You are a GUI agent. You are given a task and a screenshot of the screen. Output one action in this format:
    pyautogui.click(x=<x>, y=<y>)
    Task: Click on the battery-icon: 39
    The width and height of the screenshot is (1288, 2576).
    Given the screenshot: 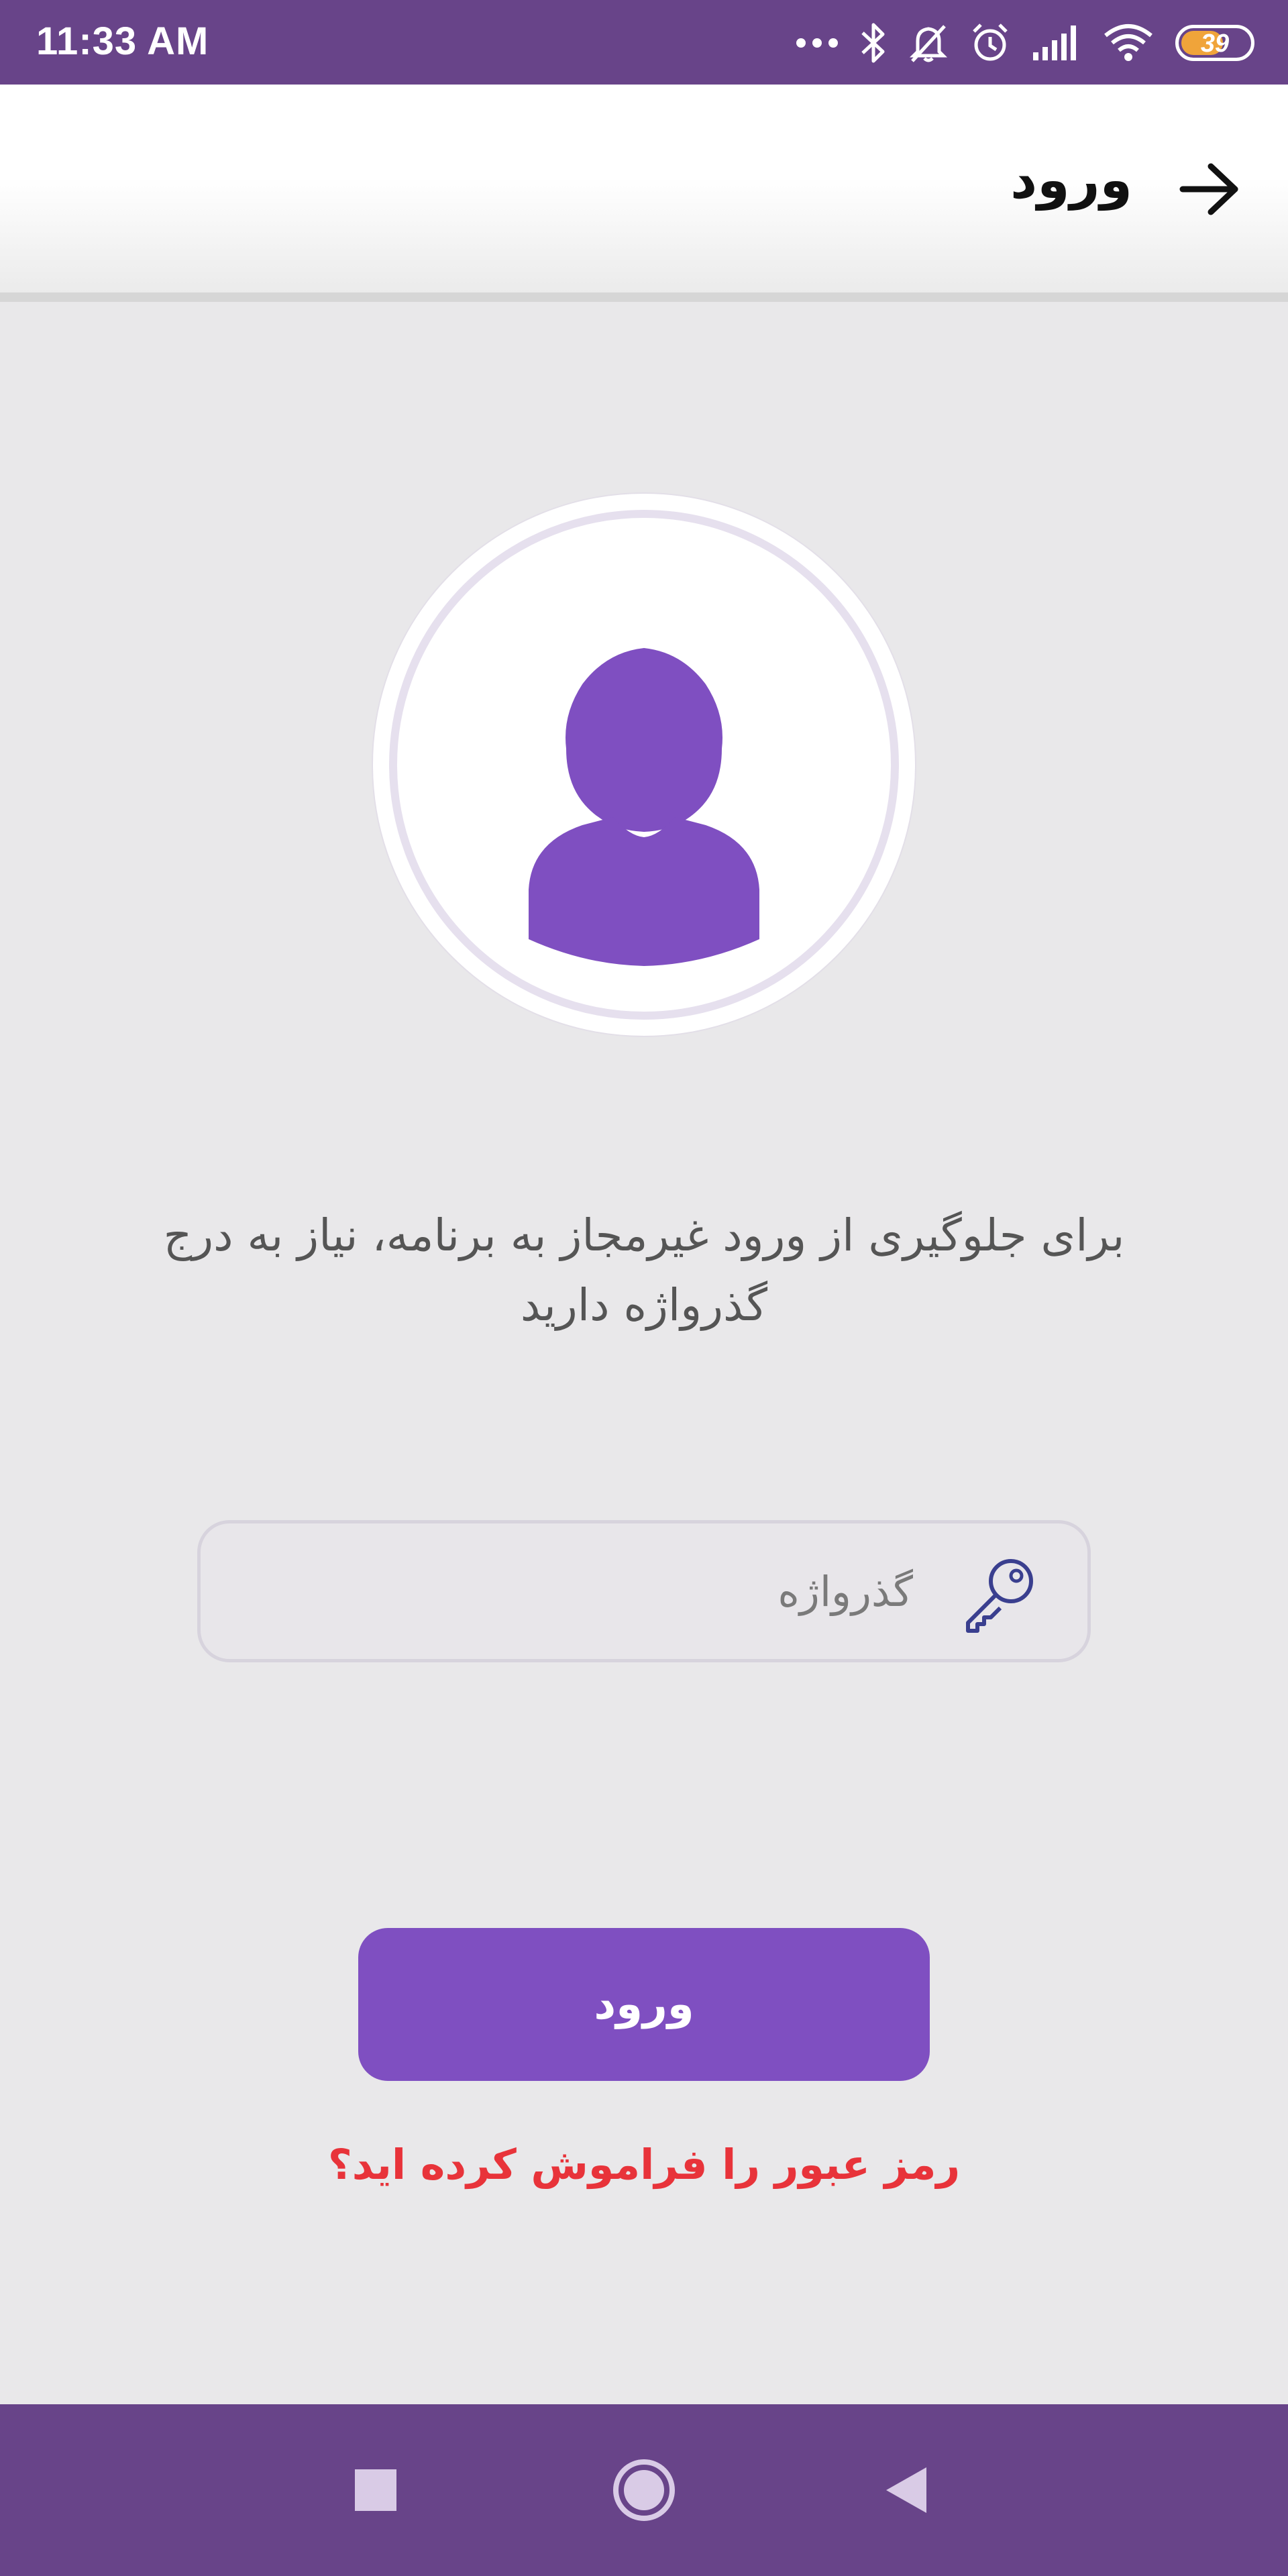 What is the action you would take?
    pyautogui.click(x=1214, y=43)
    